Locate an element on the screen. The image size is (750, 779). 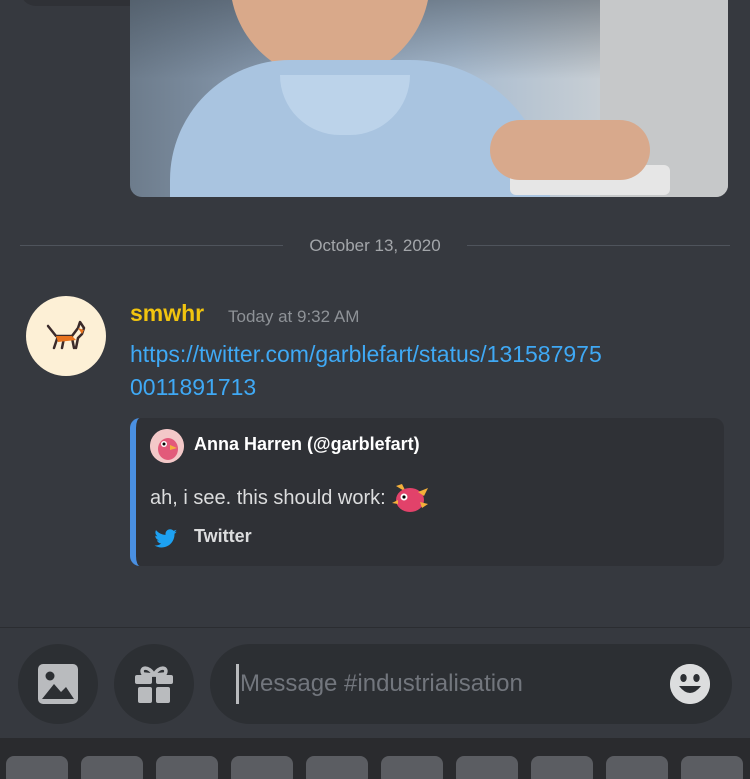
embed-description-text: ah, i see. this should work: is located at coordinates (268, 497).